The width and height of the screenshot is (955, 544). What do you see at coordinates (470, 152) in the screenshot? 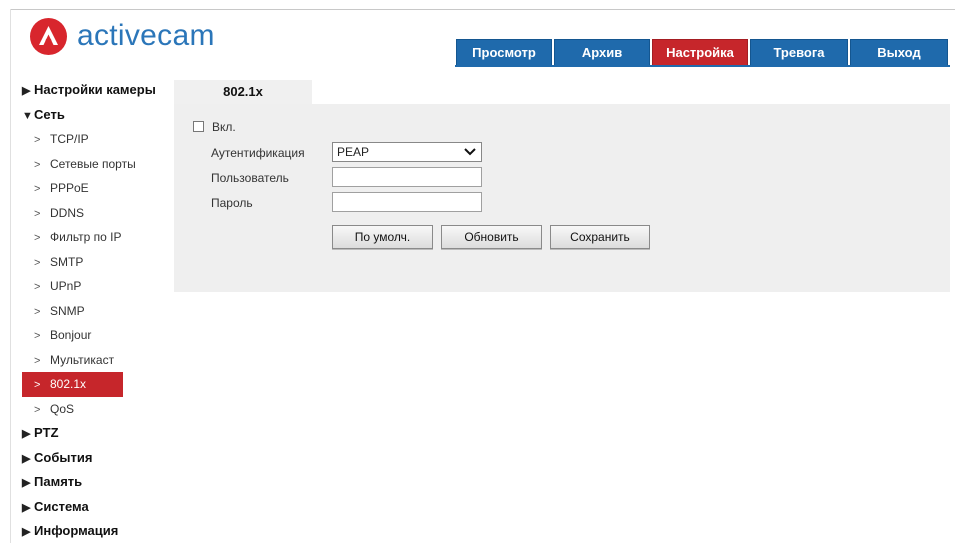
I see `chevron-down-icon` at bounding box center [470, 152].